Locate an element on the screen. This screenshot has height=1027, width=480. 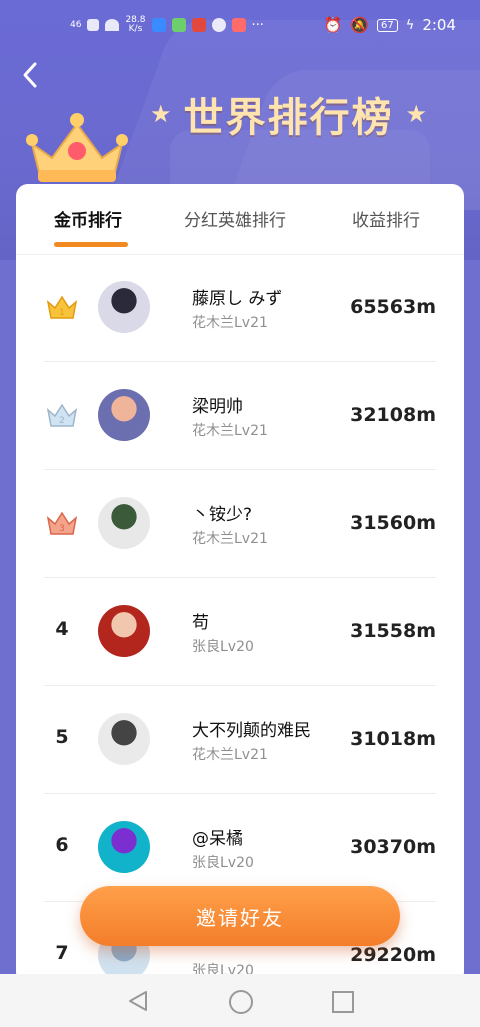
back-button is located at coordinates (33, 75).